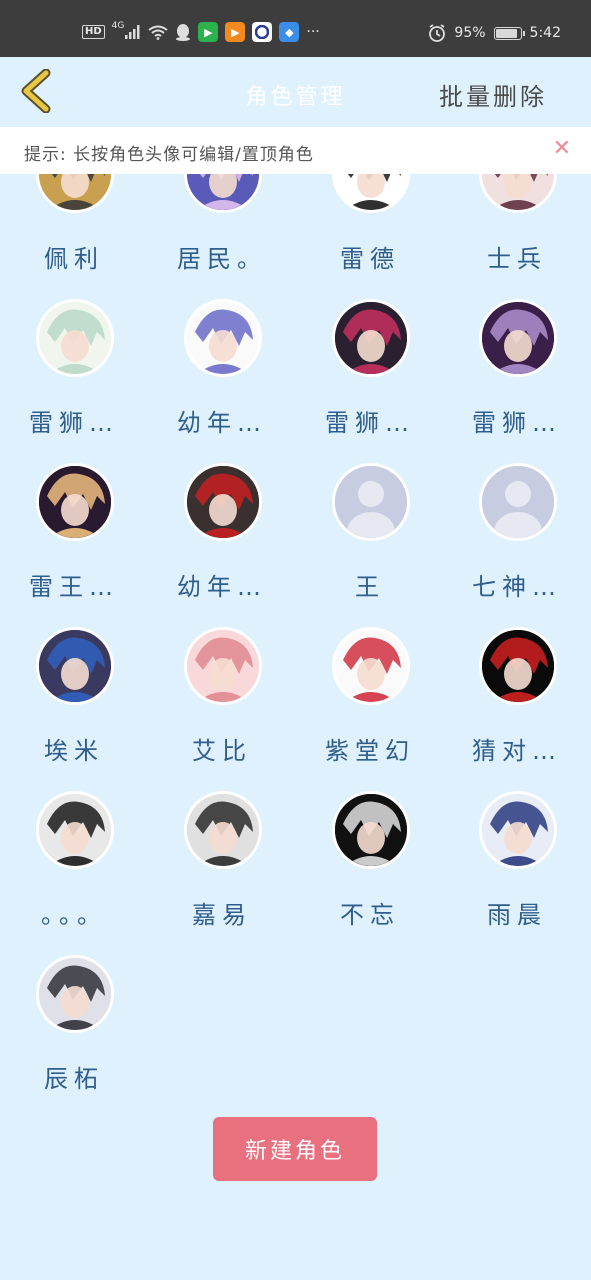  Describe the element at coordinates (545, 33) in the screenshot. I see `clock: 5:42` at that location.